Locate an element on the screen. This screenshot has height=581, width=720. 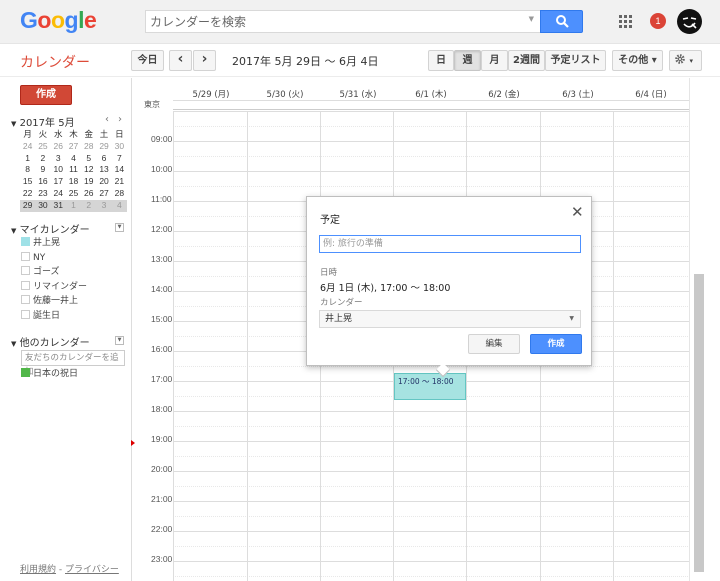
apps-grid-icon is located at coordinates (626, 22).